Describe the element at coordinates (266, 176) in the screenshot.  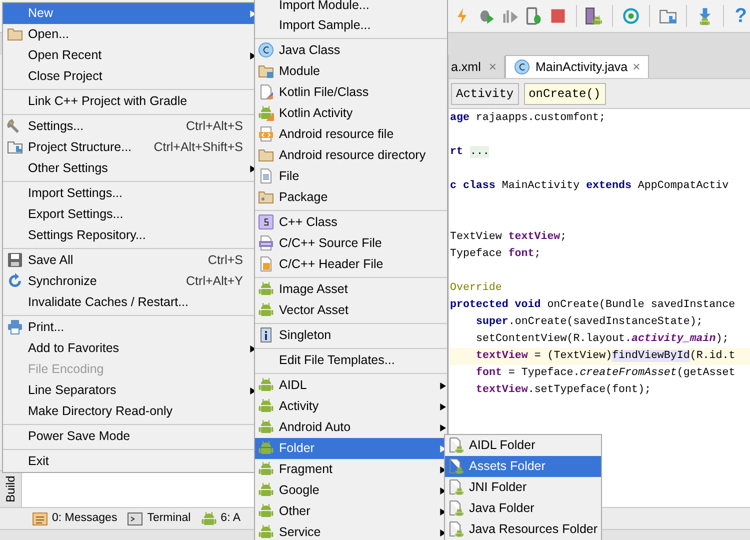
I see `text-file-icon` at that location.